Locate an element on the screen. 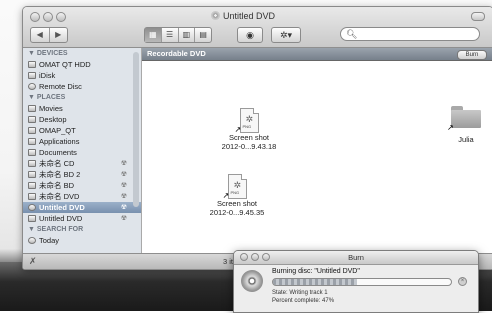 The image size is (492, 313). burn-progress-bar is located at coordinates (362, 282).